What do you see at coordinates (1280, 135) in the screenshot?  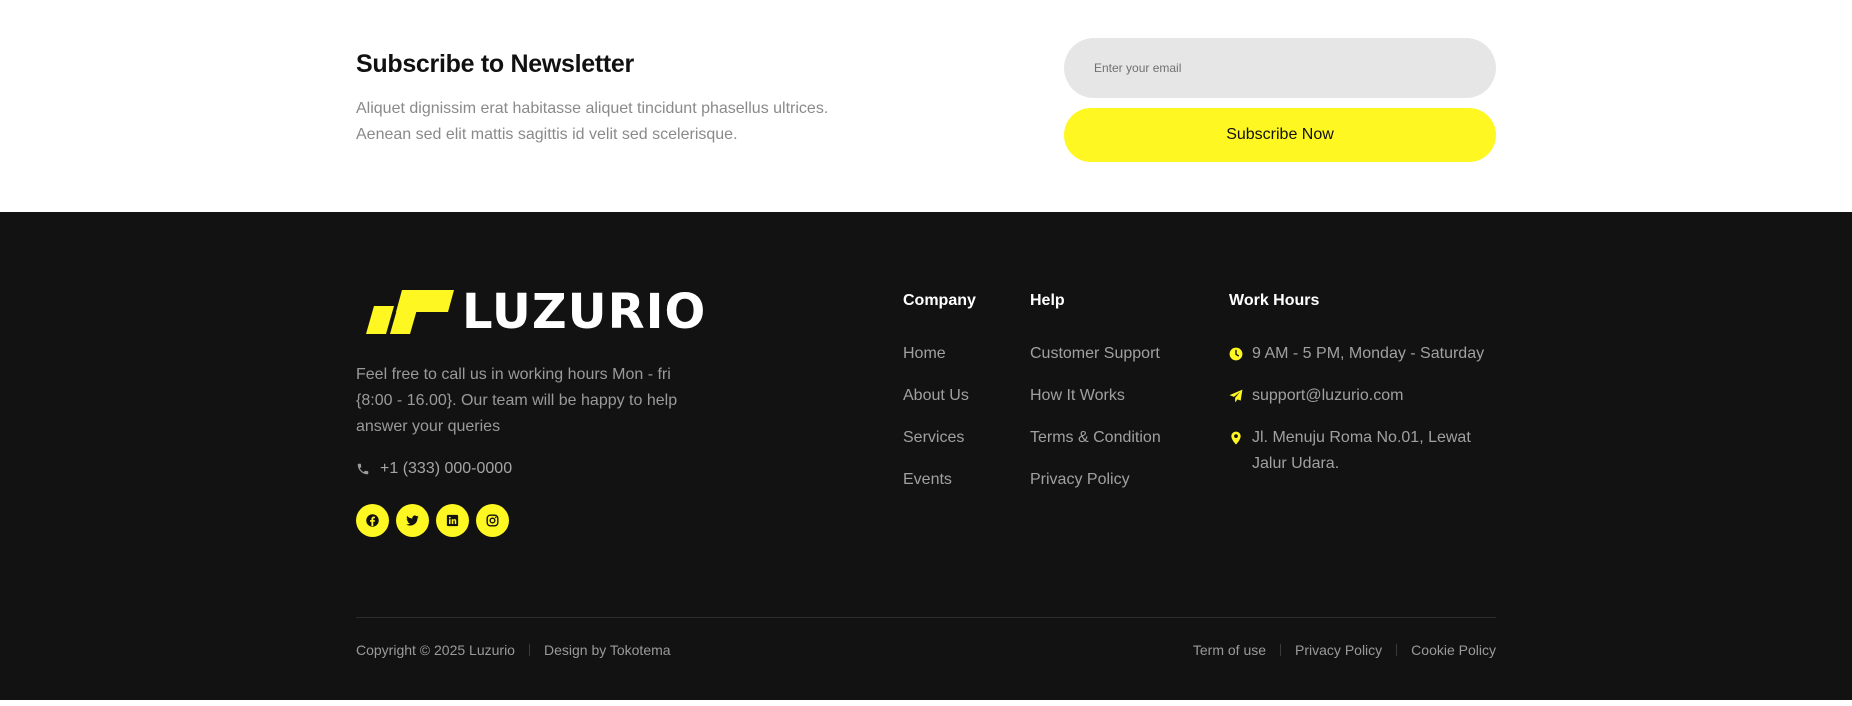 I see `subscribe-button: Subscribe Now` at bounding box center [1280, 135].